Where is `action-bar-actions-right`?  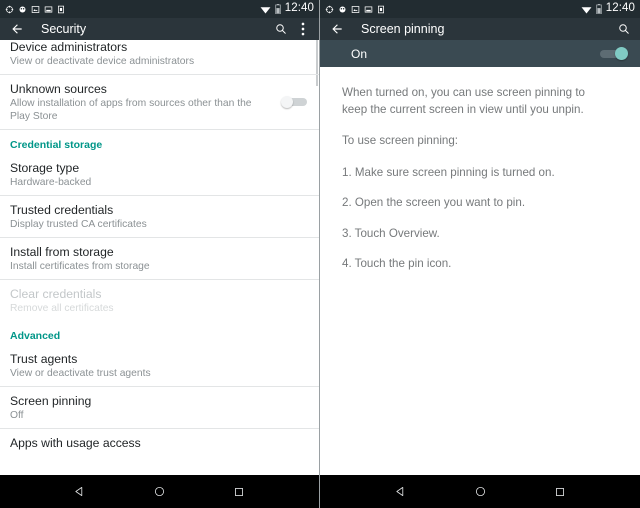 action-bar-actions-right is located at coordinates (624, 29).